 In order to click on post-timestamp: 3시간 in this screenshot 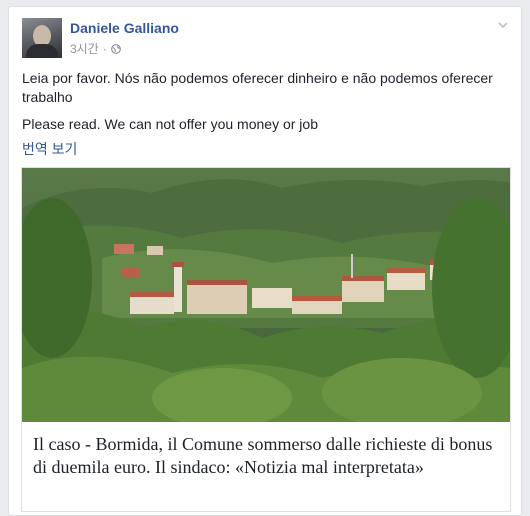, I will do `click(84, 48)`.